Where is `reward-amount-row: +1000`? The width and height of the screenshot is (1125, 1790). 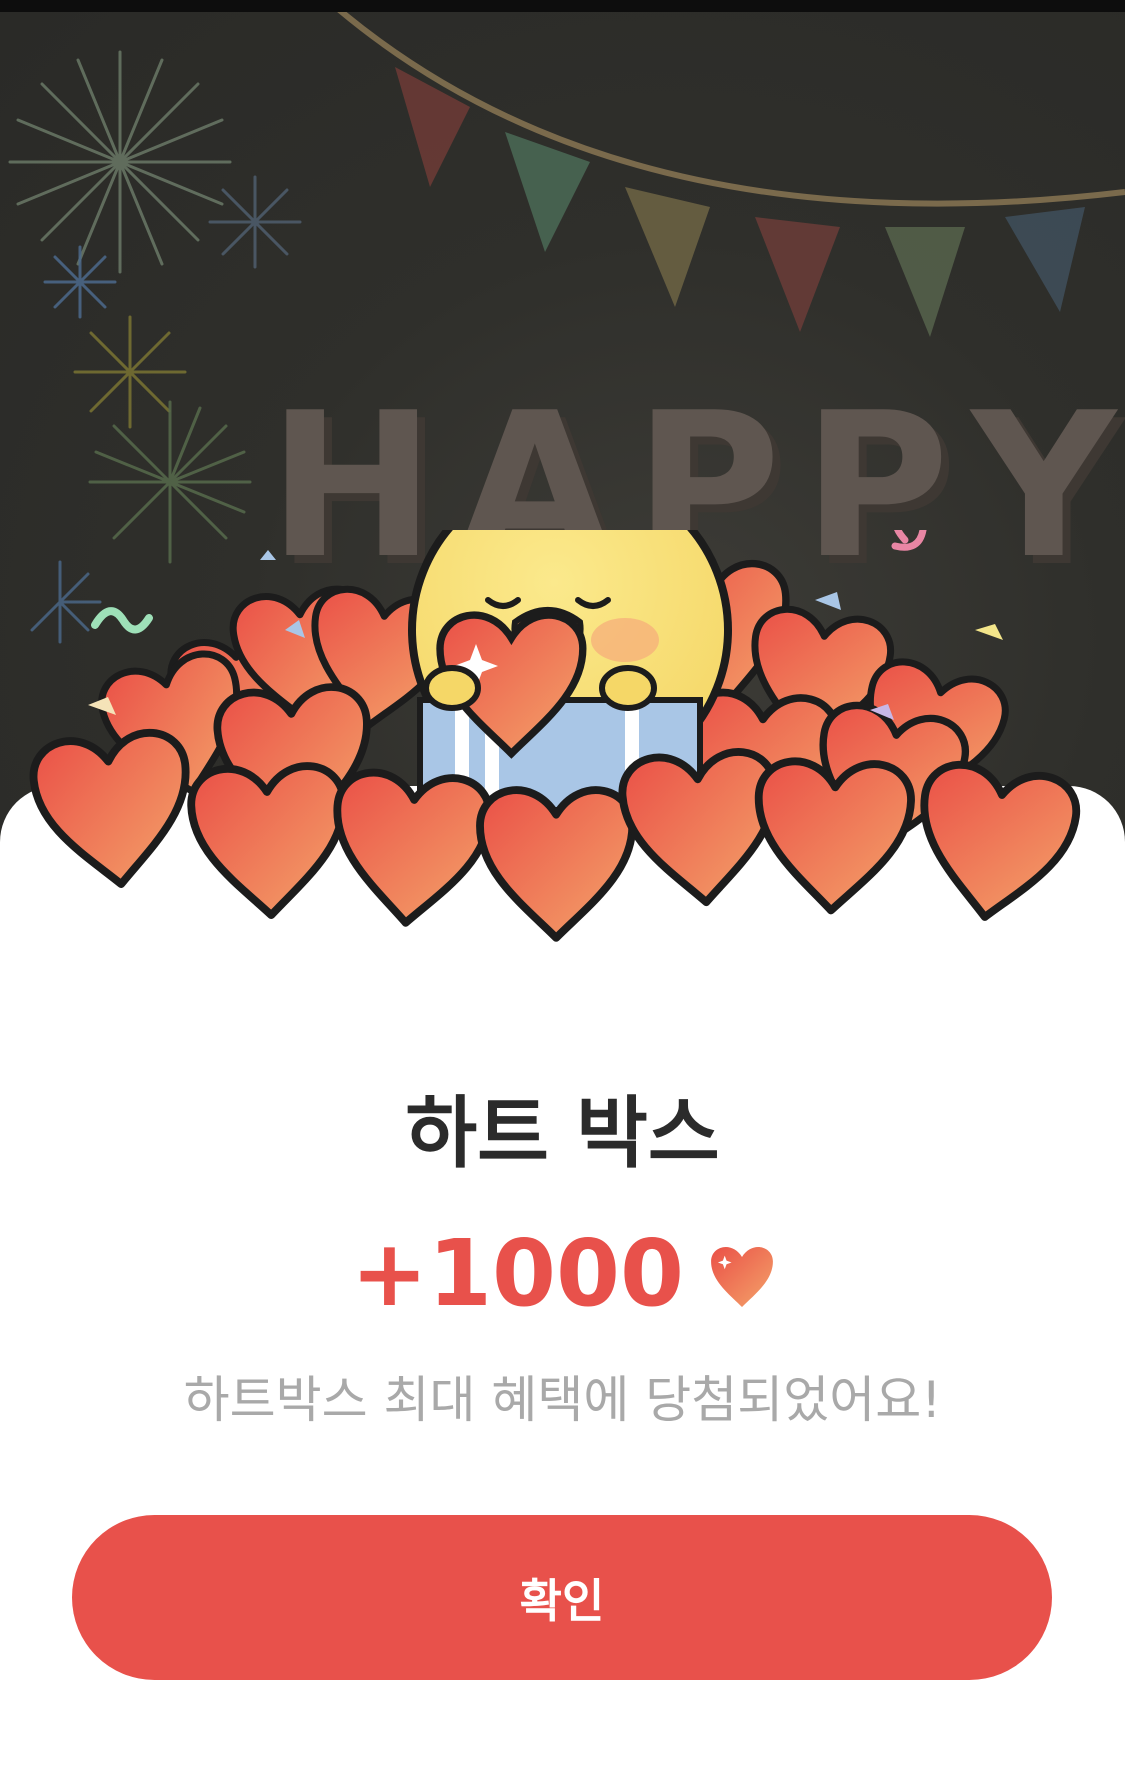
reward-amount-row: +1000 is located at coordinates (562, 1274).